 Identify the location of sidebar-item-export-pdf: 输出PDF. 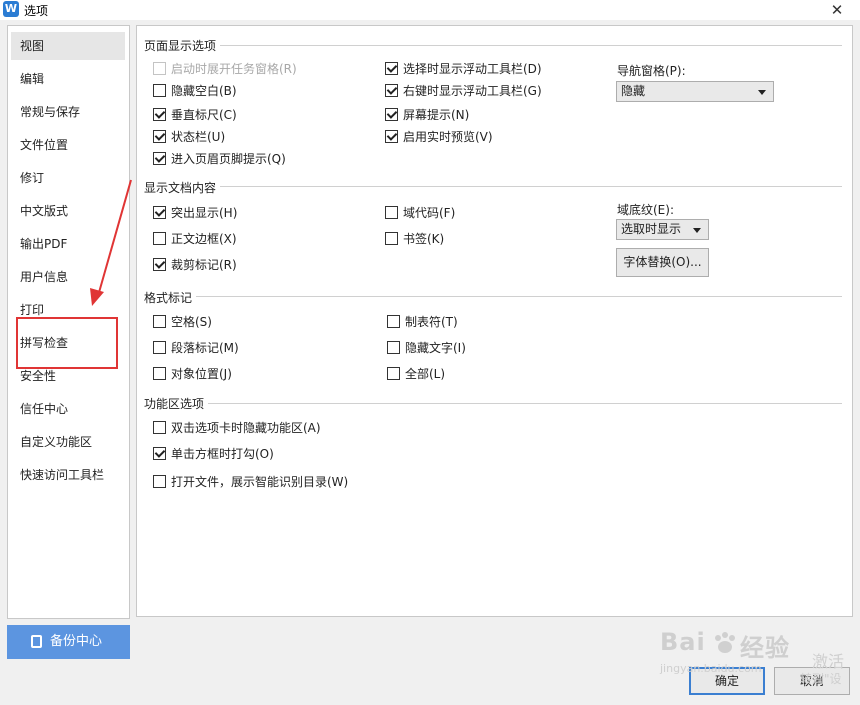
(68, 244).